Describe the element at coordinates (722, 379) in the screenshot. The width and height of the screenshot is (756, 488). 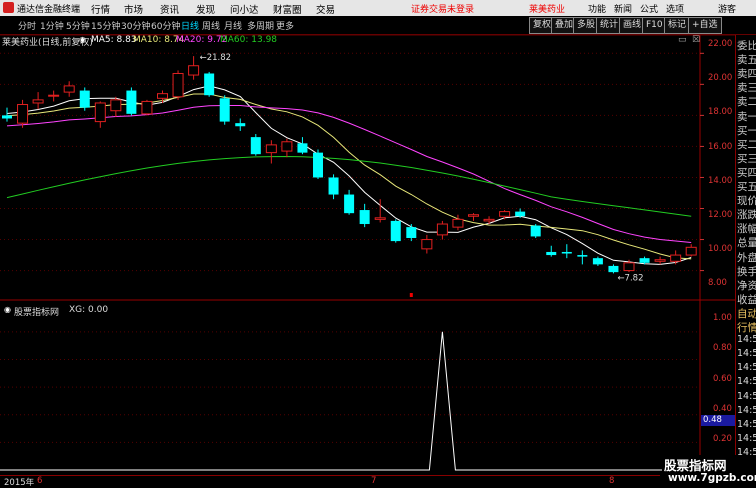
I see `indicator-tick: 0.60` at that location.